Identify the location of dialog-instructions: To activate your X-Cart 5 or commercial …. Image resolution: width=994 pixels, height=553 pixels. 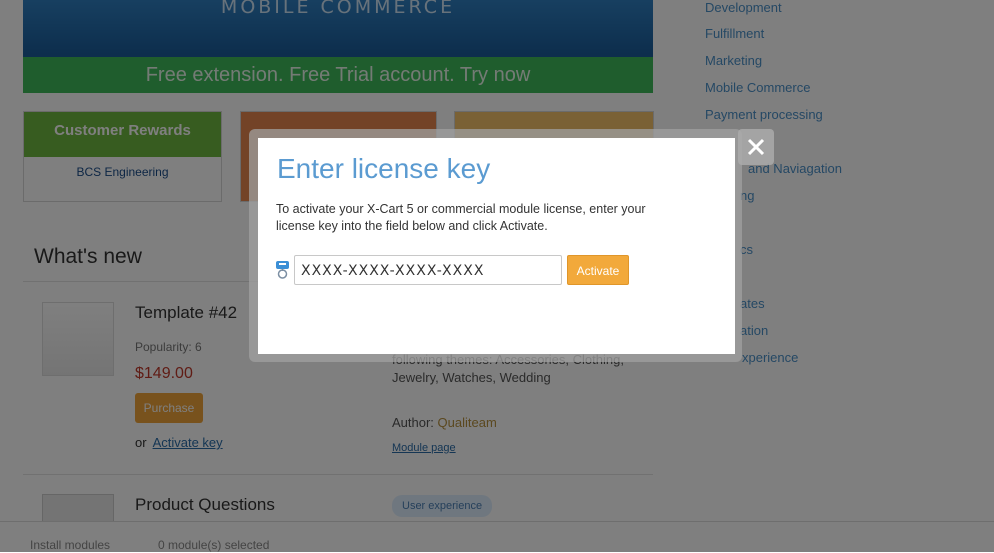
(461, 217).